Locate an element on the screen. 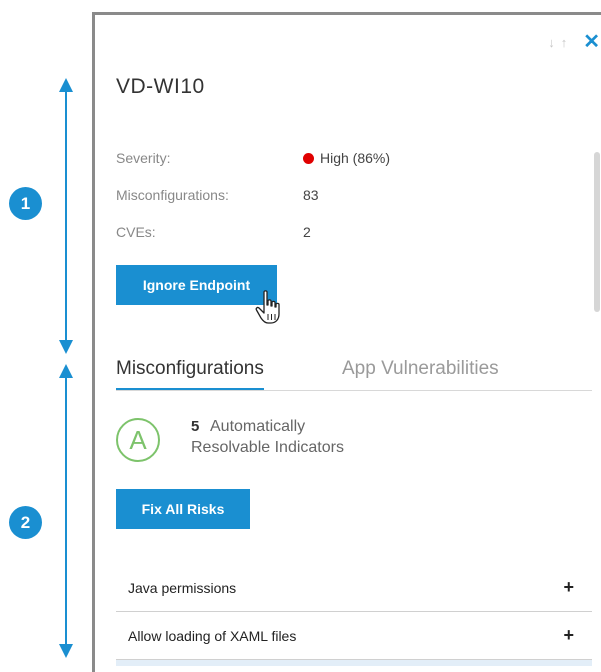 The width and height of the screenshot is (601, 672). hand-cursor-icon is located at coordinates (271, 310).